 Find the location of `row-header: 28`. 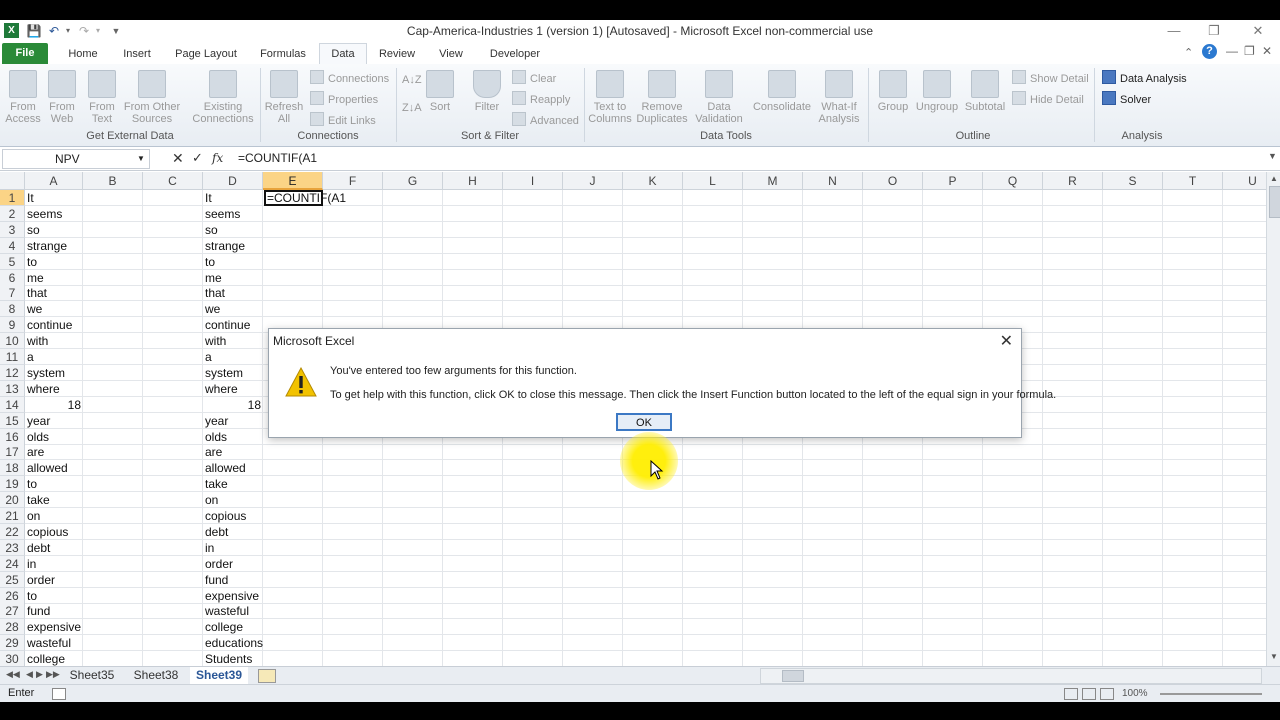

row-header: 28 is located at coordinates (12, 627).